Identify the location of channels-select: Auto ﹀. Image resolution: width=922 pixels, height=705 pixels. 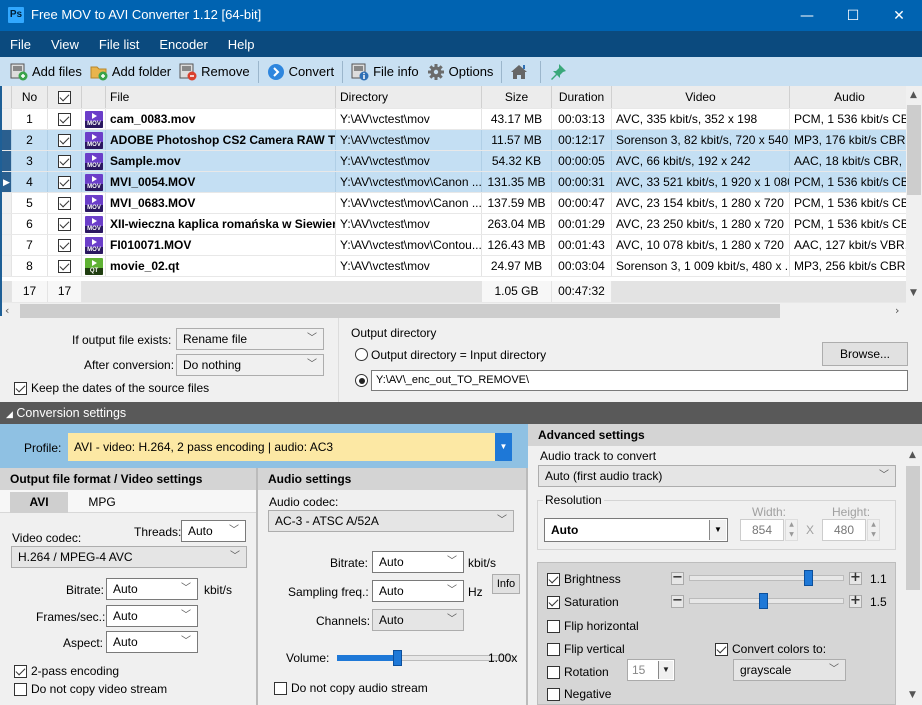
(418, 620).